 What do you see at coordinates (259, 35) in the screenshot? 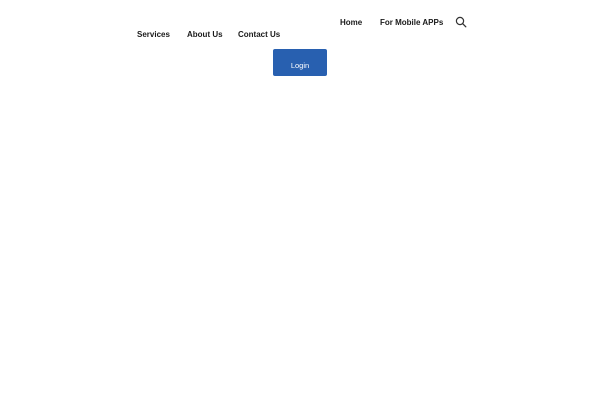
I see `nav-contact-us-link: Contact Us` at bounding box center [259, 35].